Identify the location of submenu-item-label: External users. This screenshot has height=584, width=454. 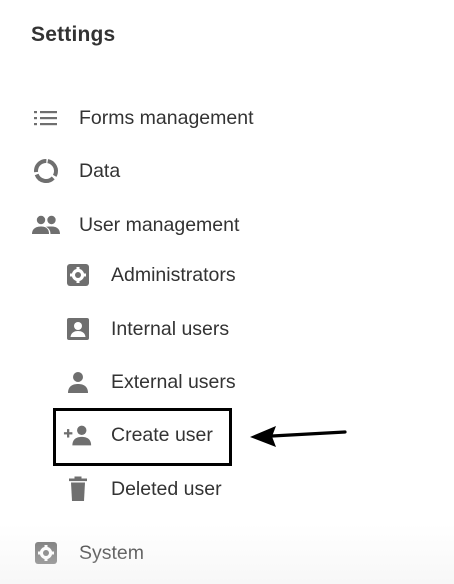
(173, 381).